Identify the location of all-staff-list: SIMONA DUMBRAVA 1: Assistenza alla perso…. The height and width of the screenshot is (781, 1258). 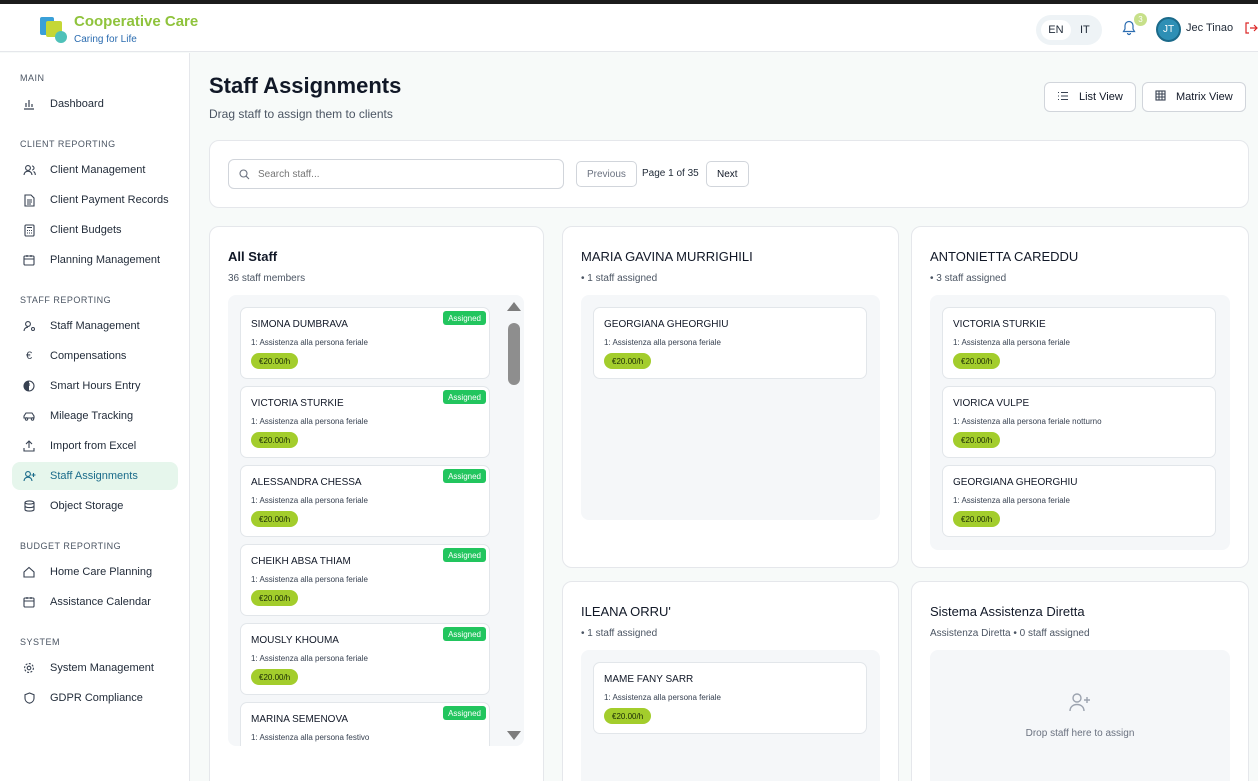
(376, 520).